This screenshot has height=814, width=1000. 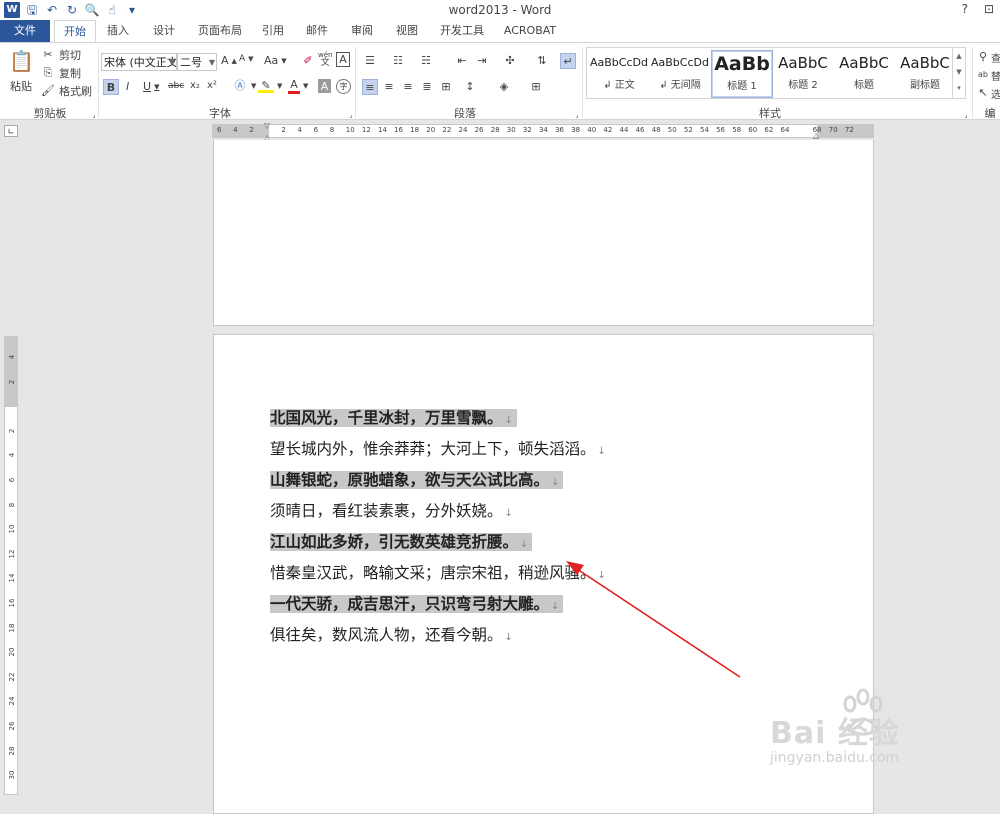 I want to click on italic-button: I, so click(x=127, y=86).